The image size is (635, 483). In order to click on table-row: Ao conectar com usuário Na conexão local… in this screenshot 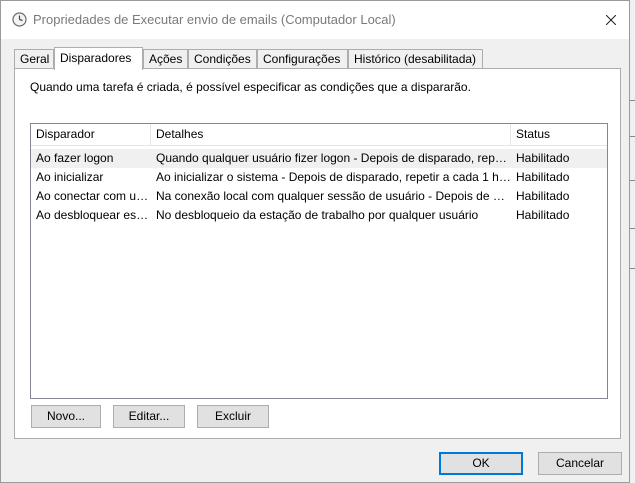, I will do `click(319, 196)`.